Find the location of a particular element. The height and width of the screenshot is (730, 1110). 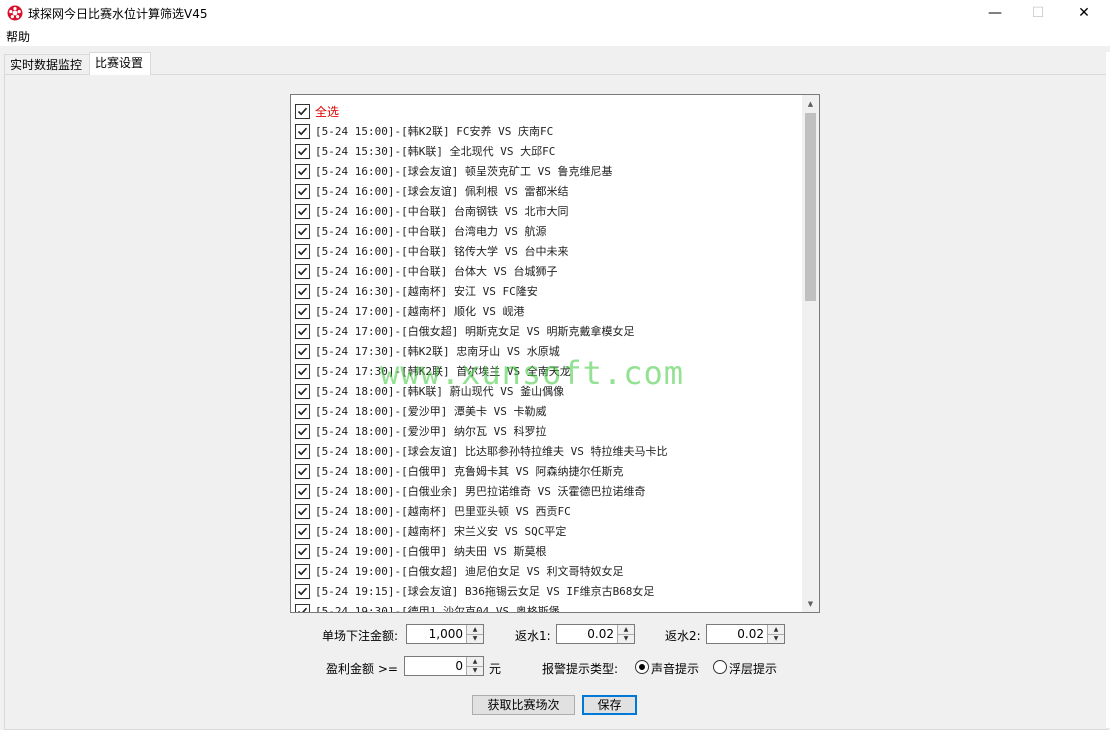

match-label: [5-24 18:00]-[越南杯] 巴里亚头顿 VS 西贡FC is located at coordinates (443, 511).